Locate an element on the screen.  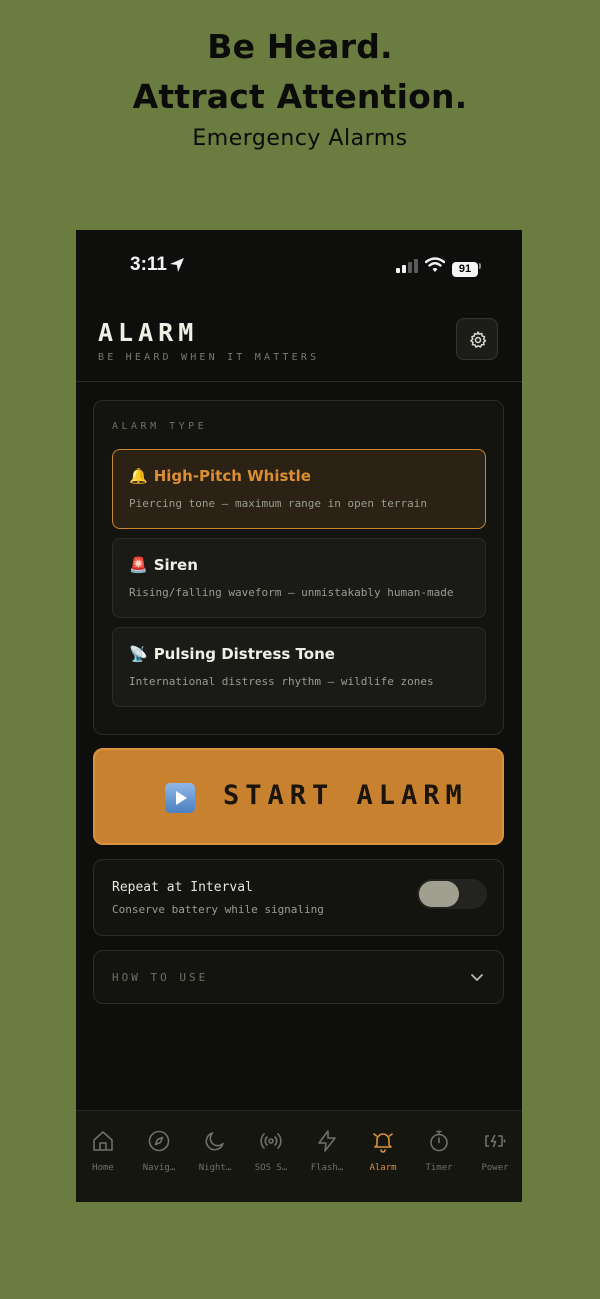
settings-button is located at coordinates (477, 339).